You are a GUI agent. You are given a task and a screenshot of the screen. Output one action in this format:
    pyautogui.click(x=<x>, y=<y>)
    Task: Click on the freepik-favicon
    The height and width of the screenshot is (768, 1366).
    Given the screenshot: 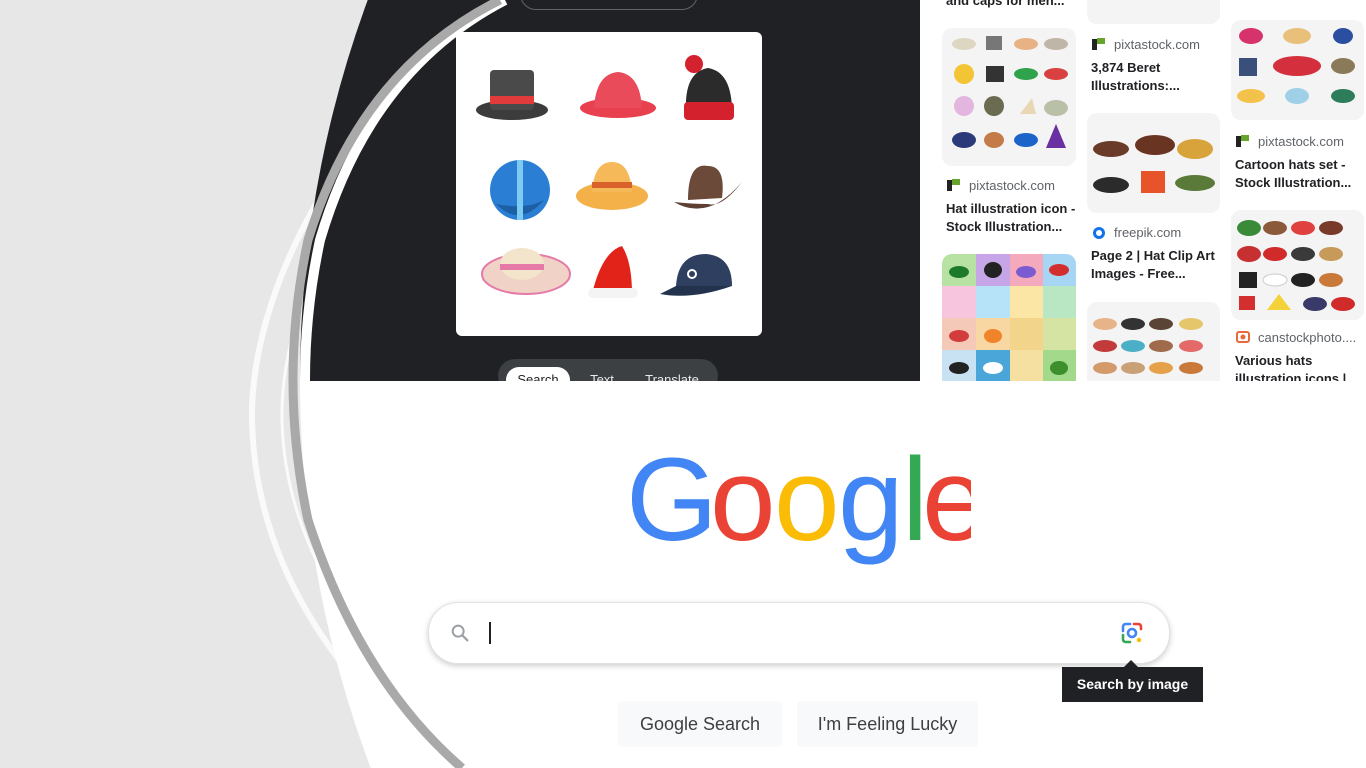 What is the action you would take?
    pyautogui.click(x=1099, y=233)
    